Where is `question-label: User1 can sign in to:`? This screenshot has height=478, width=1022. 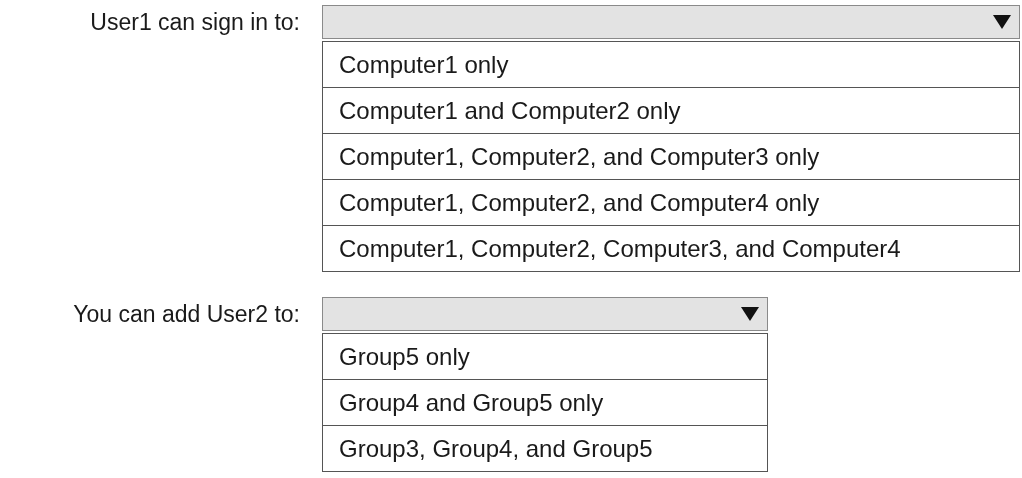
question-label: User1 can sign in to: is located at coordinates (194, 22).